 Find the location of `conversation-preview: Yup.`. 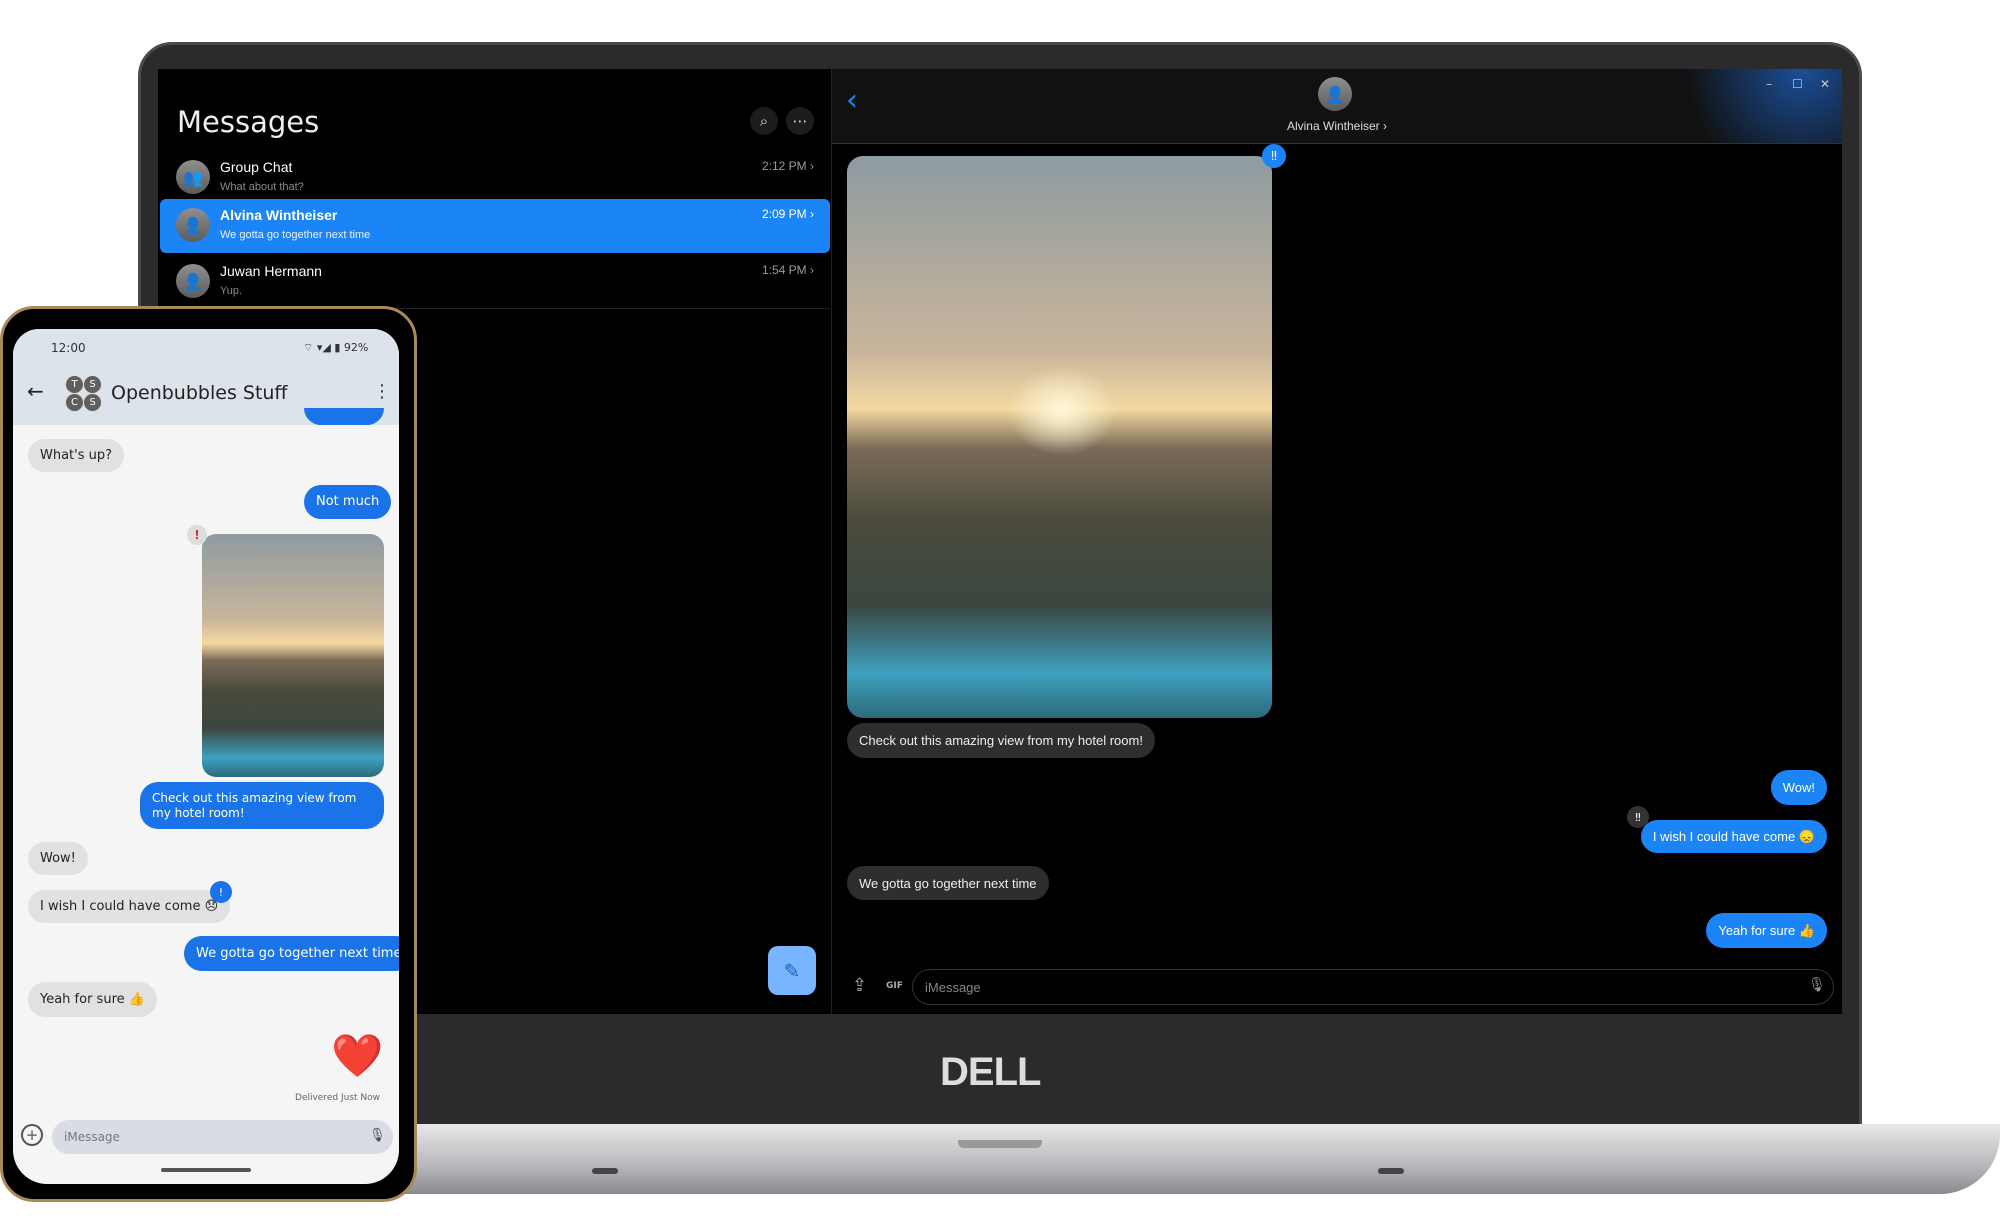

conversation-preview: Yup. is located at coordinates (231, 291).